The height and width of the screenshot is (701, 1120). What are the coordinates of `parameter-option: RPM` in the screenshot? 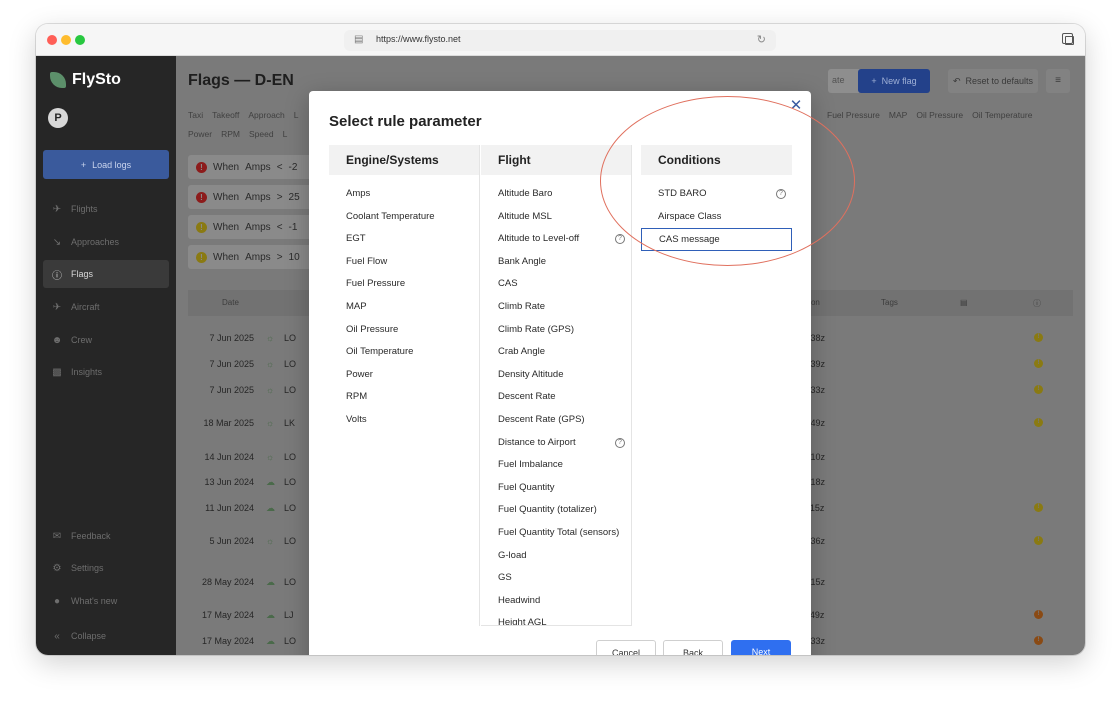 It's located at (404, 397).